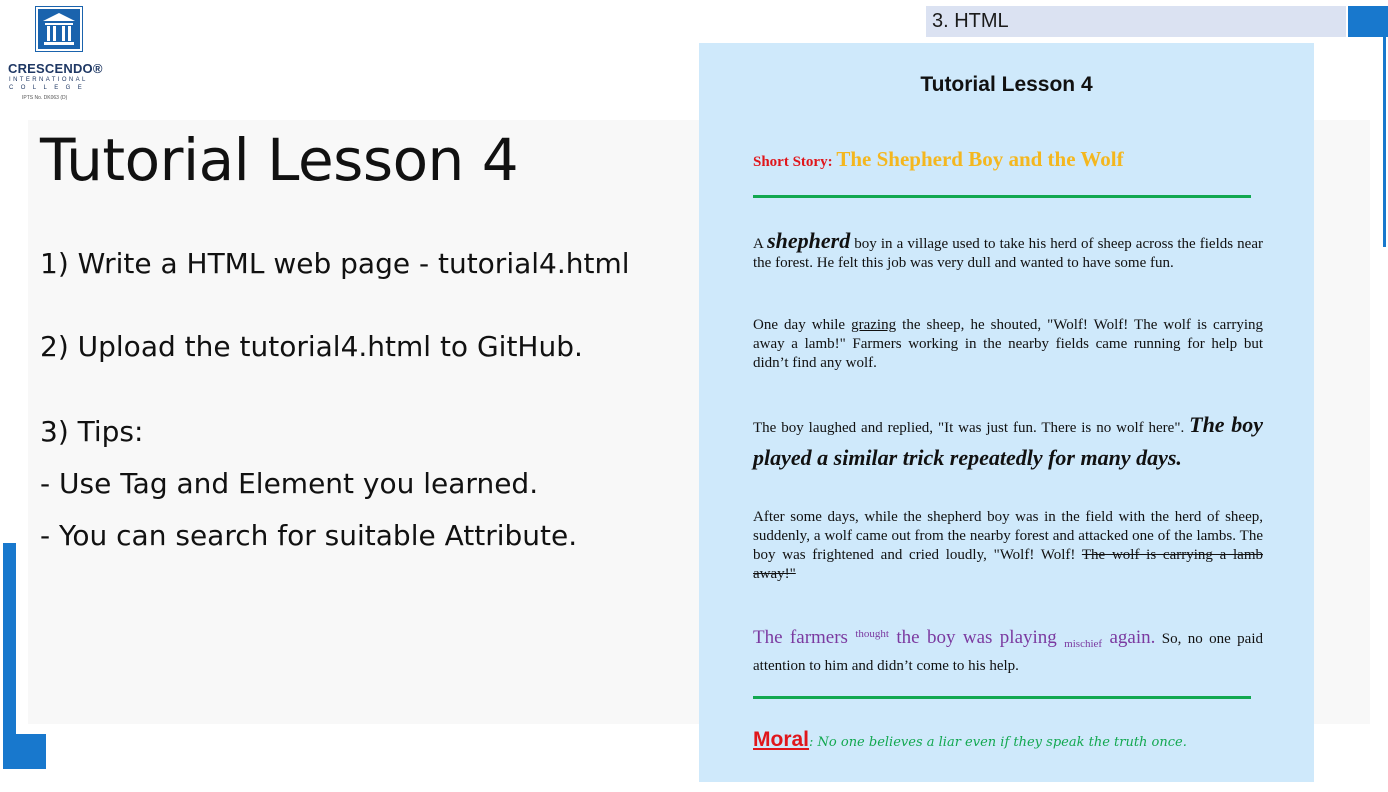 This screenshot has width=1388, height=792. Describe the element at coordinates (874, 325) in the screenshot. I see `p2-underline: grazing` at that location.